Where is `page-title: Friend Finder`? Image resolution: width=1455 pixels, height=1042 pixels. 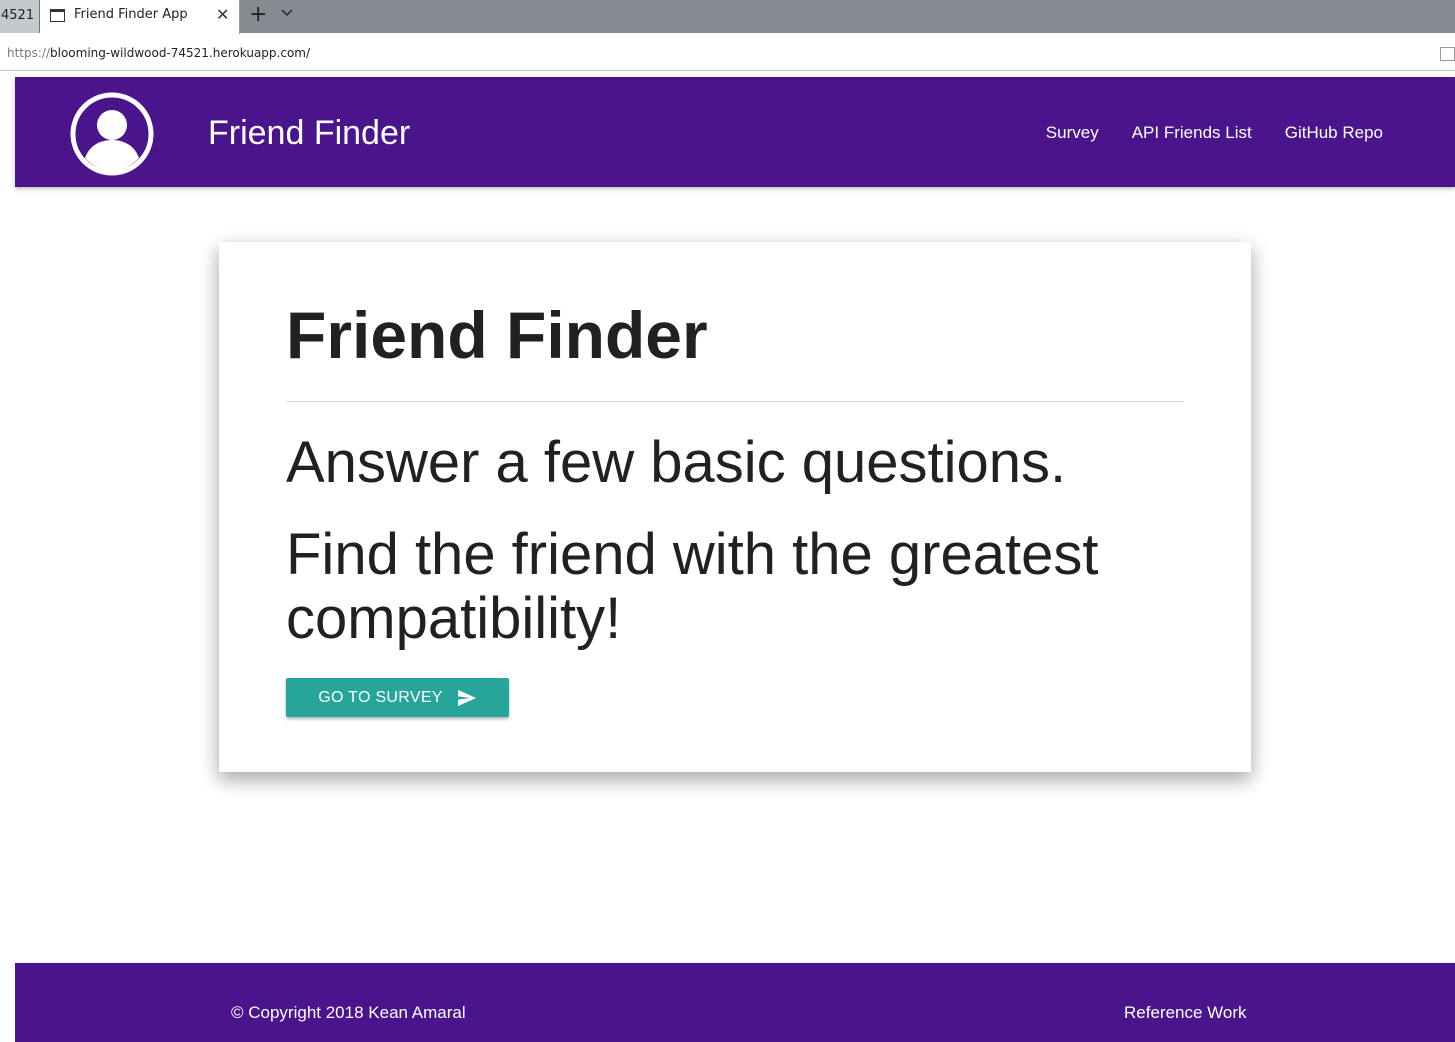
page-title: Friend Finder is located at coordinates (497, 335).